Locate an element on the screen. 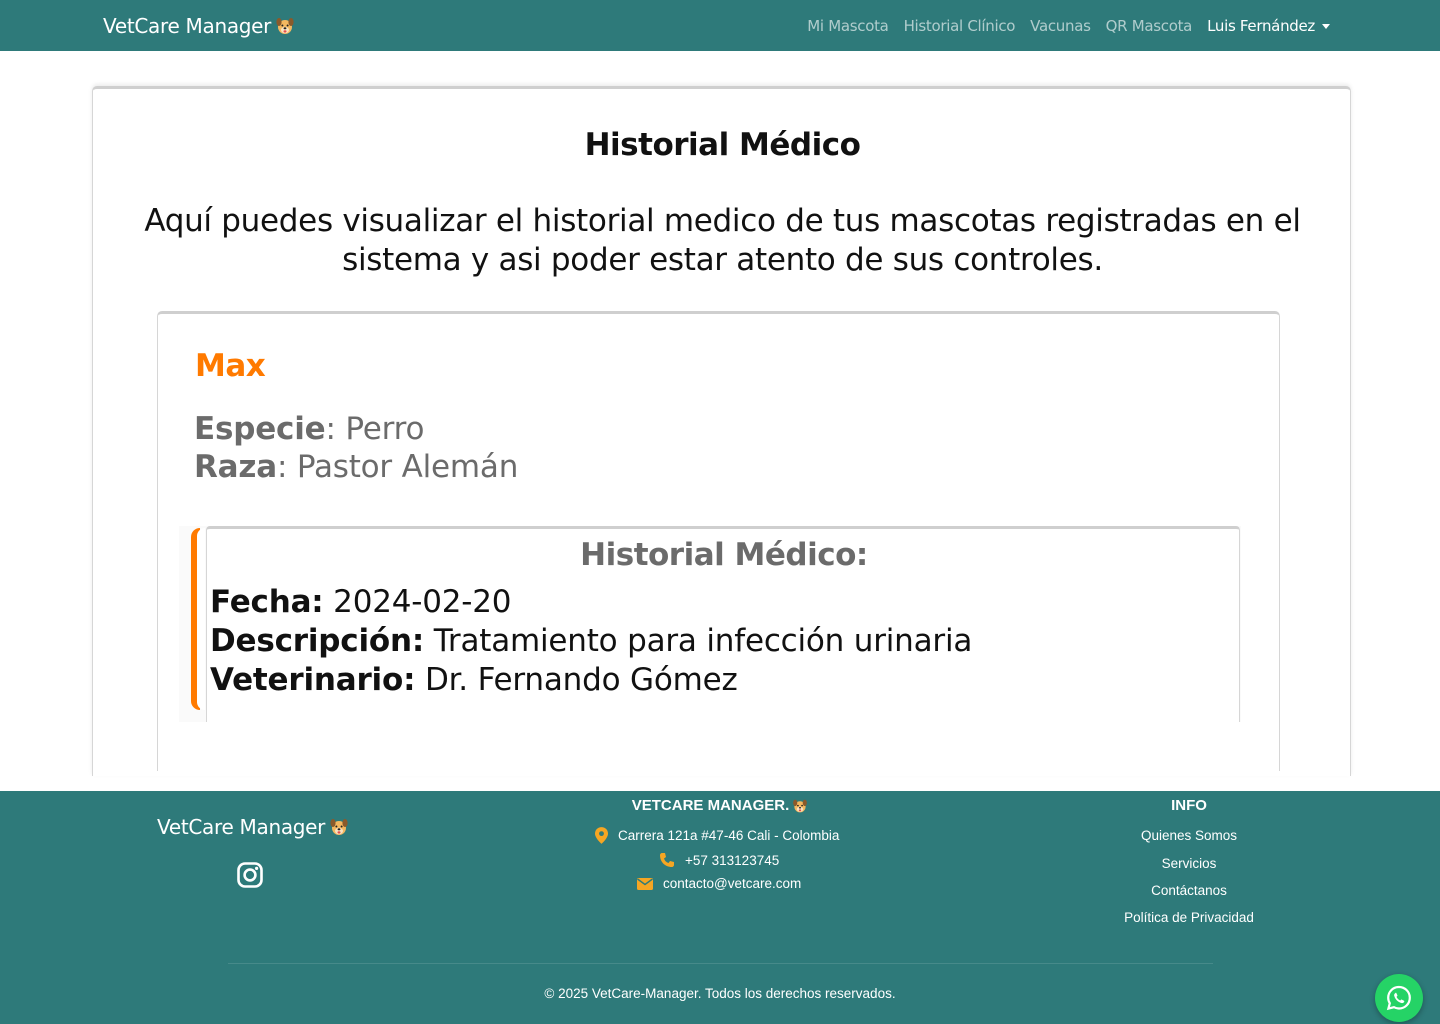  fecha-value: 2024-02-20 is located at coordinates (422, 602).